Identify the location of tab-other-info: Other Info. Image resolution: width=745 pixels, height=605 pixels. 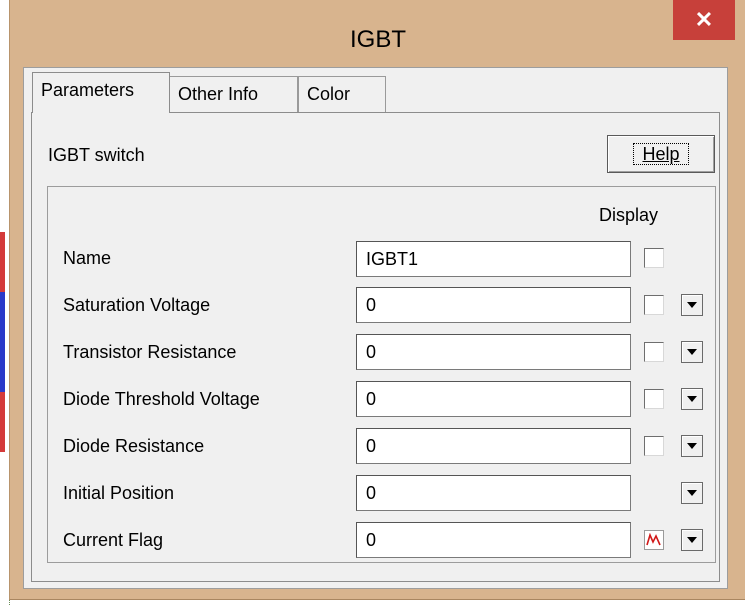
(233, 94).